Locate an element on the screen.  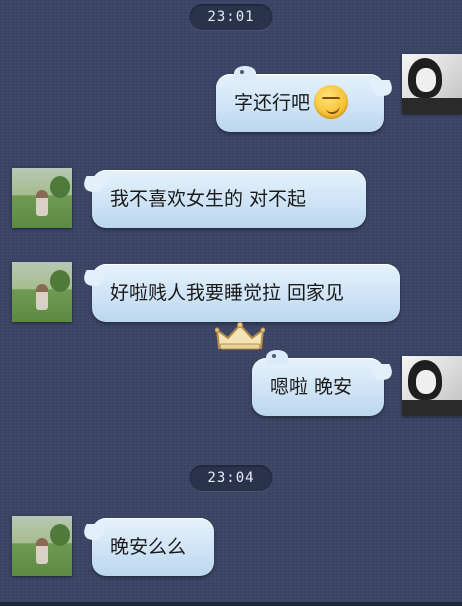
message-bubble-sent: 嗯啦 晚安 is located at coordinates (318, 383).